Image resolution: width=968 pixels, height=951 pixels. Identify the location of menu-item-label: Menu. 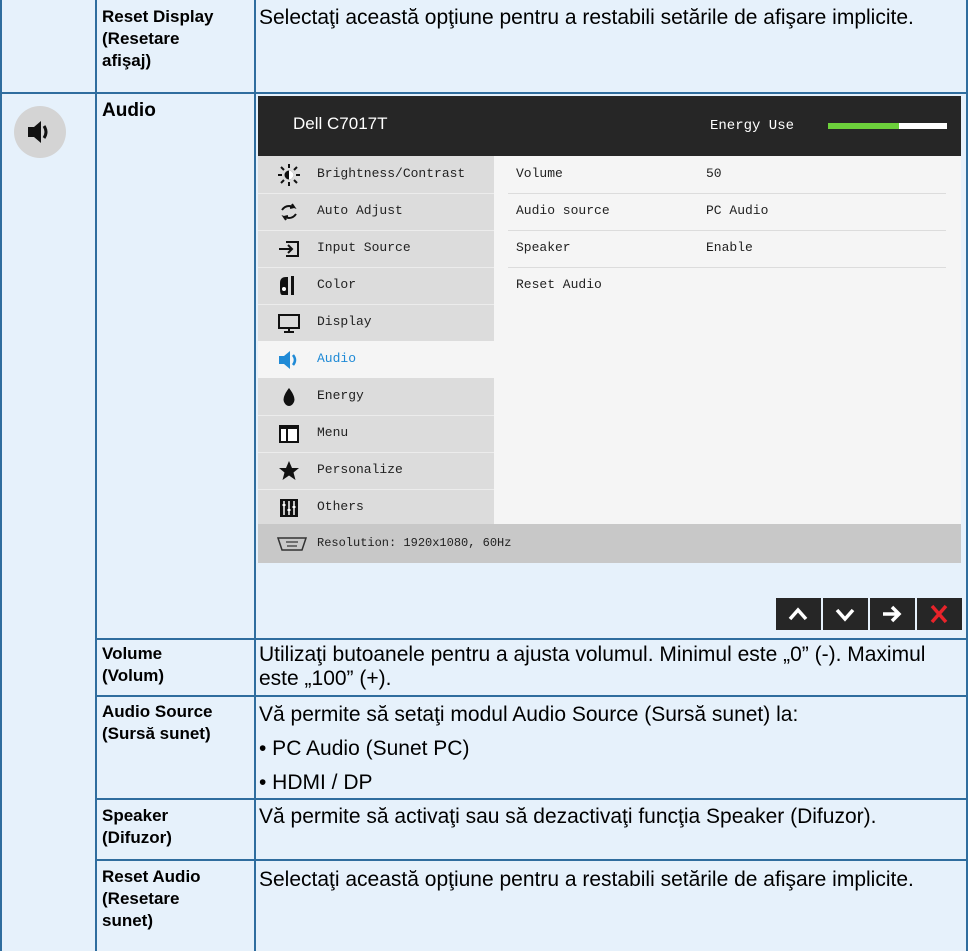
(333, 432).